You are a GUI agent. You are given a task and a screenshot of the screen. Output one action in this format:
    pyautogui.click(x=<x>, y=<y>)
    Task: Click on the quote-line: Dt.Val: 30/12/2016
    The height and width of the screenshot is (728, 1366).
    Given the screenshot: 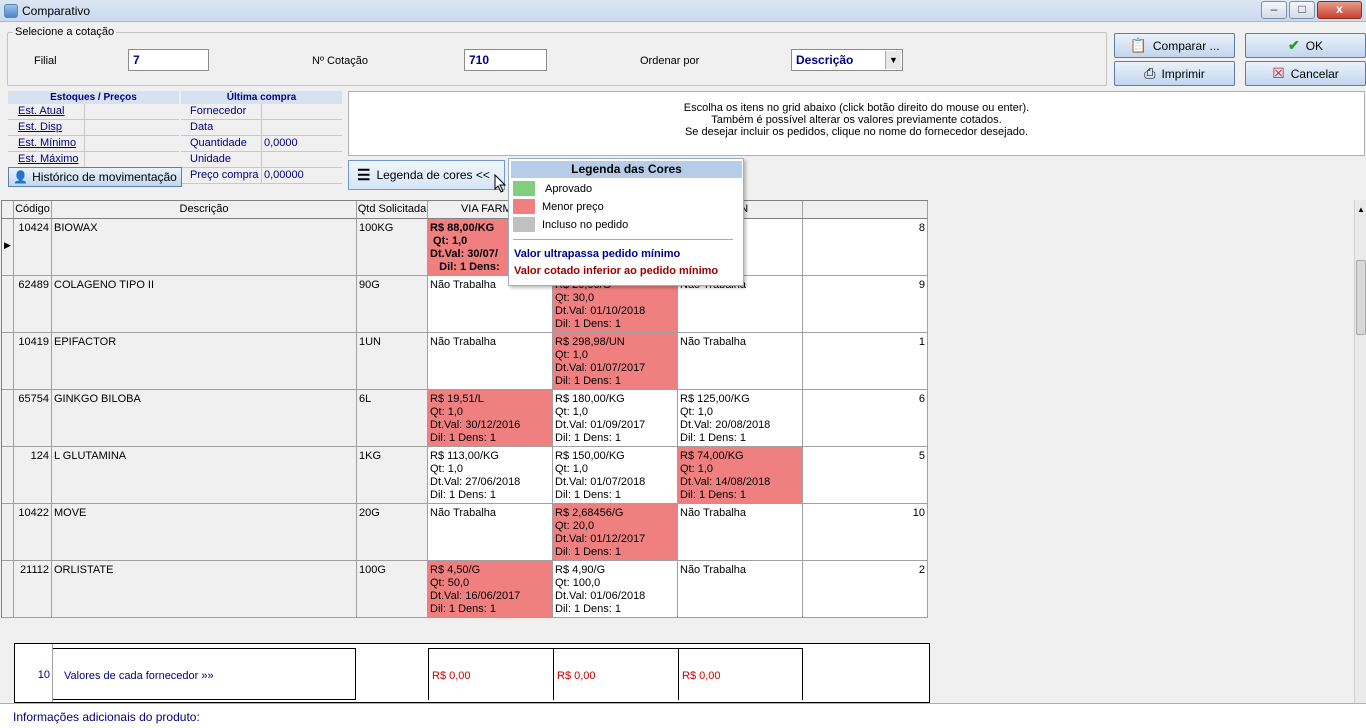 What is the action you would take?
    pyautogui.click(x=475, y=425)
    